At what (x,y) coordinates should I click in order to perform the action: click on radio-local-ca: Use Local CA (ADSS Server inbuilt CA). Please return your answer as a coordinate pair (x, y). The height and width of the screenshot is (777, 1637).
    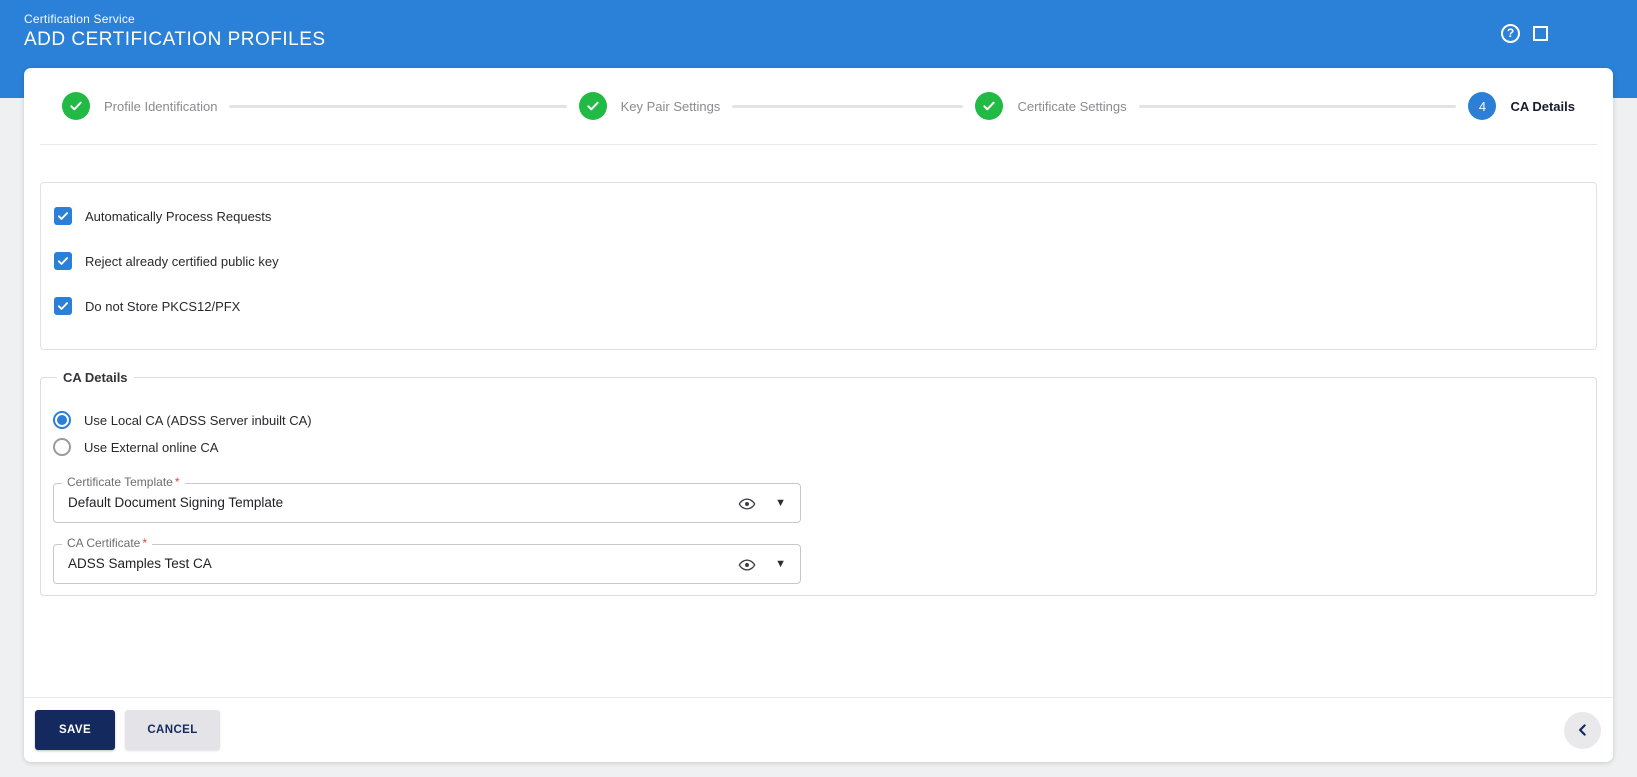
    Looking at the image, I should click on (182, 420).